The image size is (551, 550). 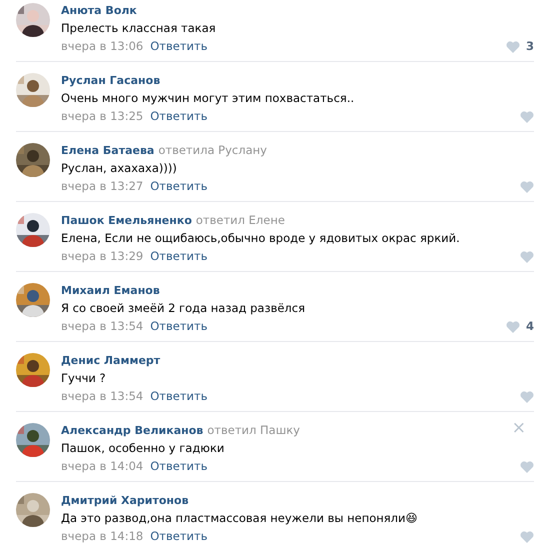 What do you see at coordinates (110, 80) in the screenshot?
I see `author-link: Руслан Гасанов` at bounding box center [110, 80].